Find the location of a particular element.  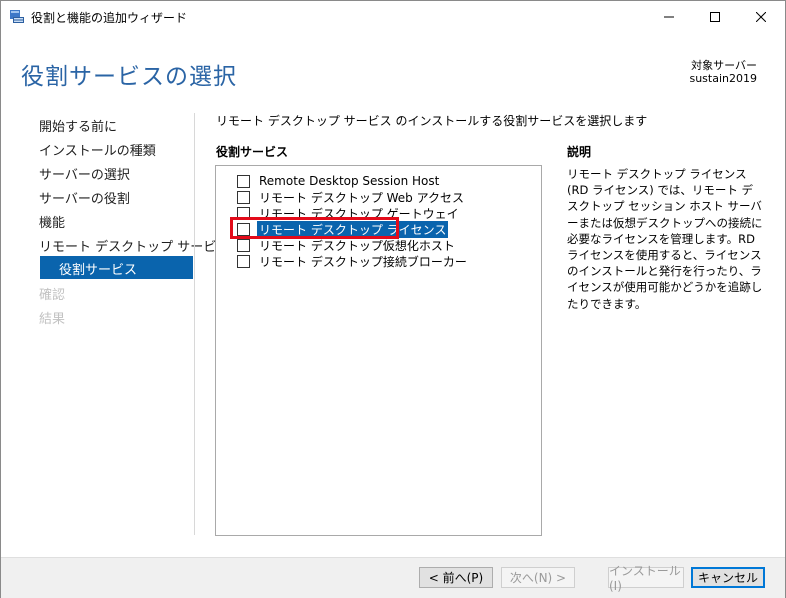

nav-item-features: 機能 is located at coordinates (52, 221).